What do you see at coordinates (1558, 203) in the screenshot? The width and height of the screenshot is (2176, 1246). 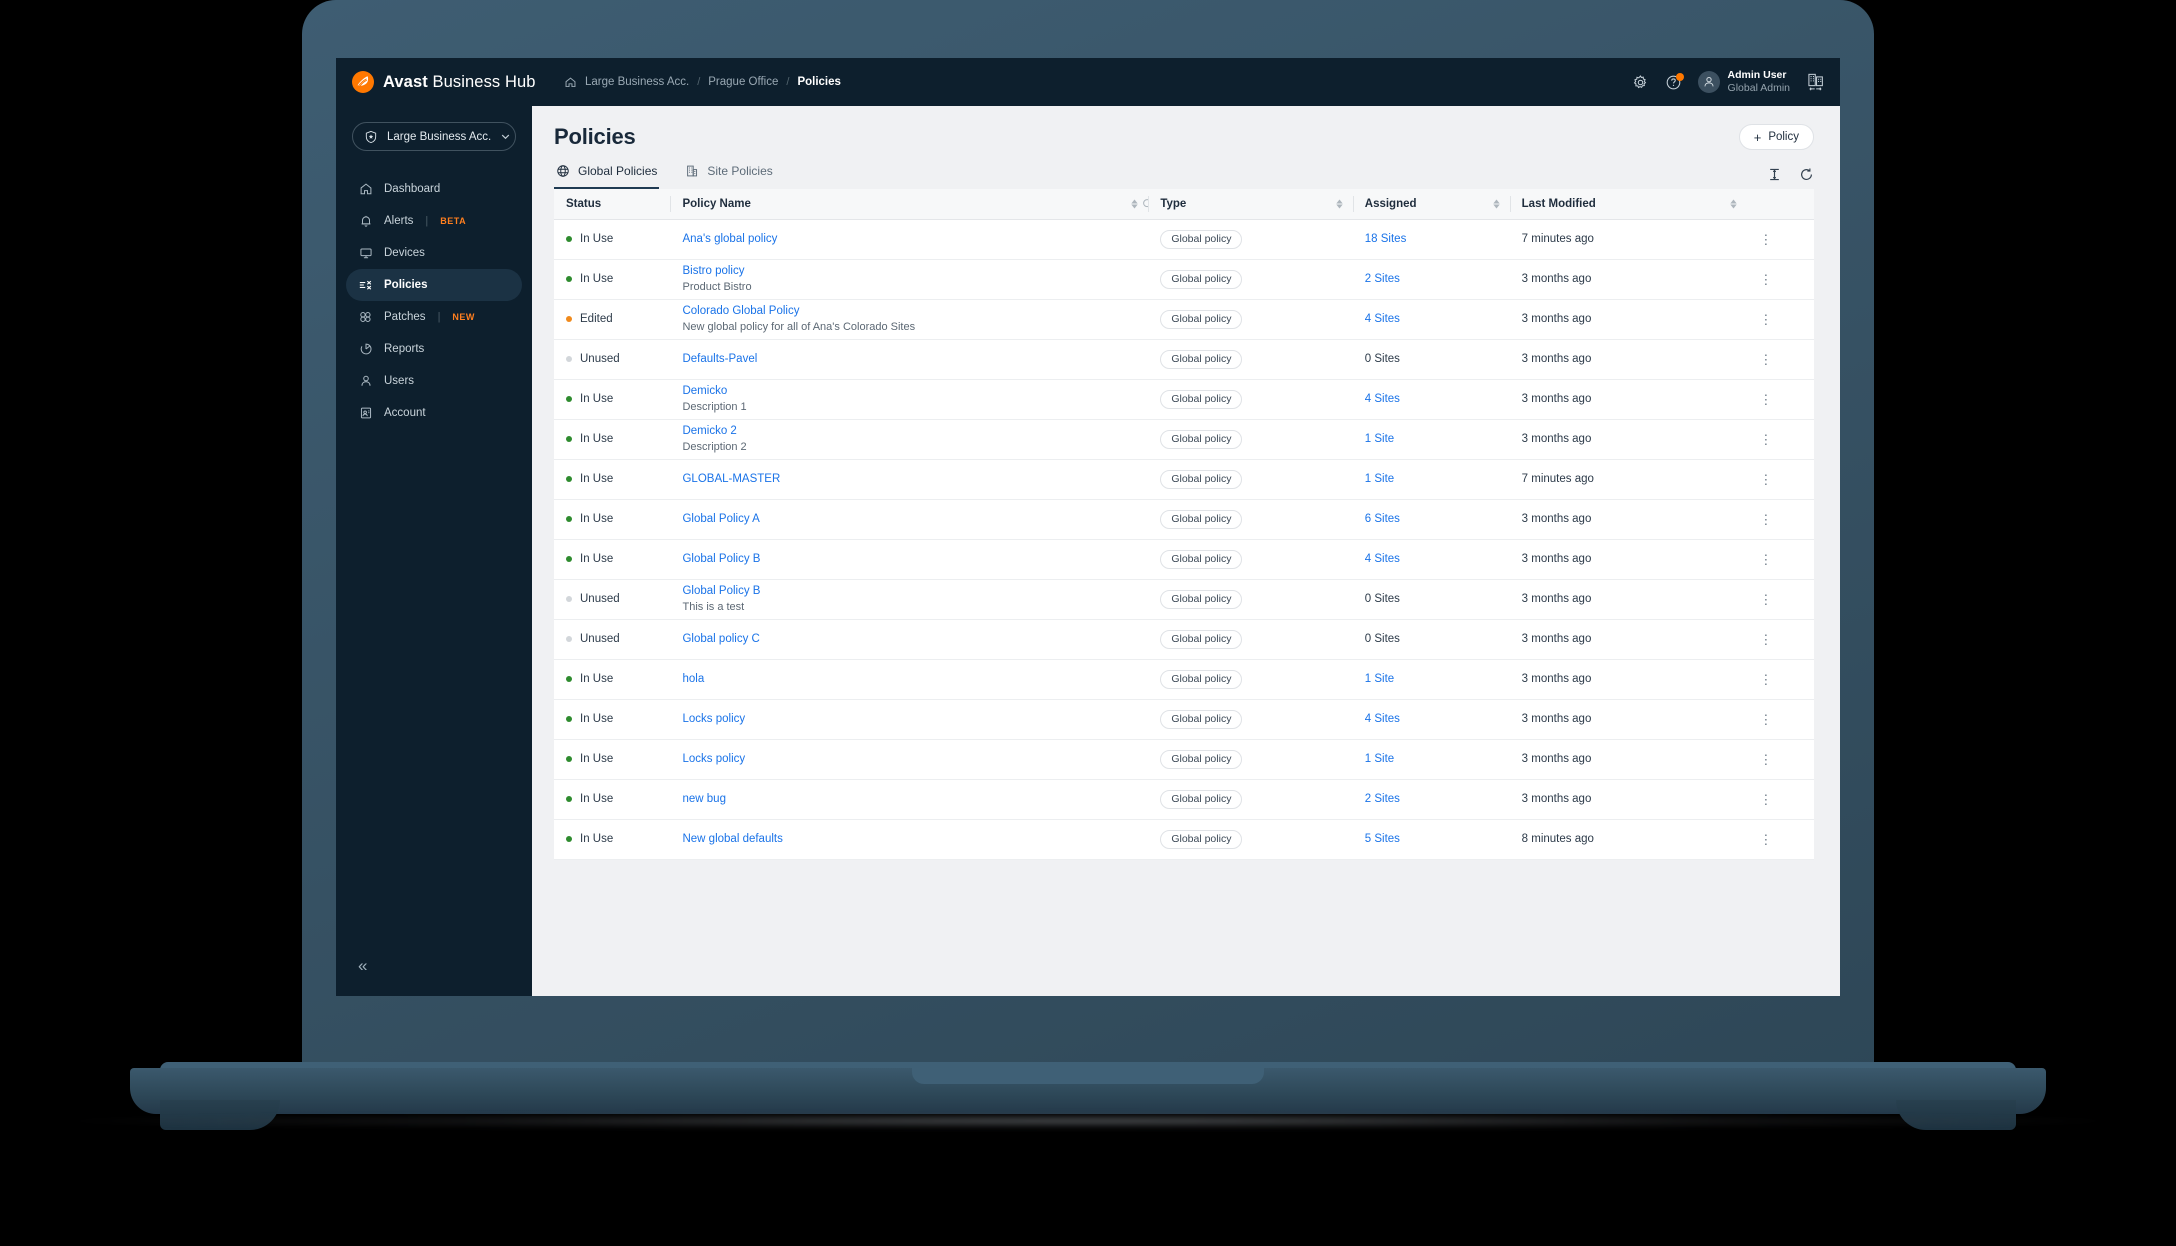 I see `col-label-last-modified: Last Modified` at bounding box center [1558, 203].